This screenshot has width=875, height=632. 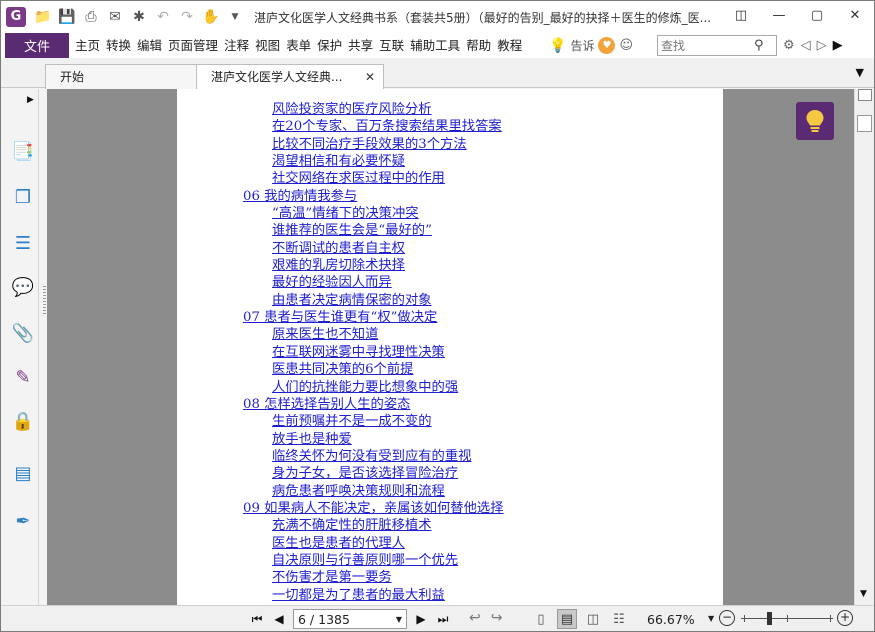 What do you see at coordinates (235, 17) in the screenshot?
I see `customize-dropdown-icon: ▼` at bounding box center [235, 17].